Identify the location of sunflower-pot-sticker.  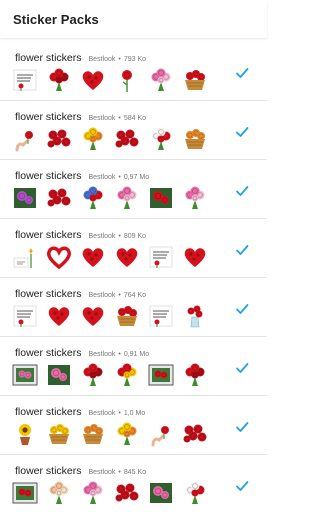
(25, 434).